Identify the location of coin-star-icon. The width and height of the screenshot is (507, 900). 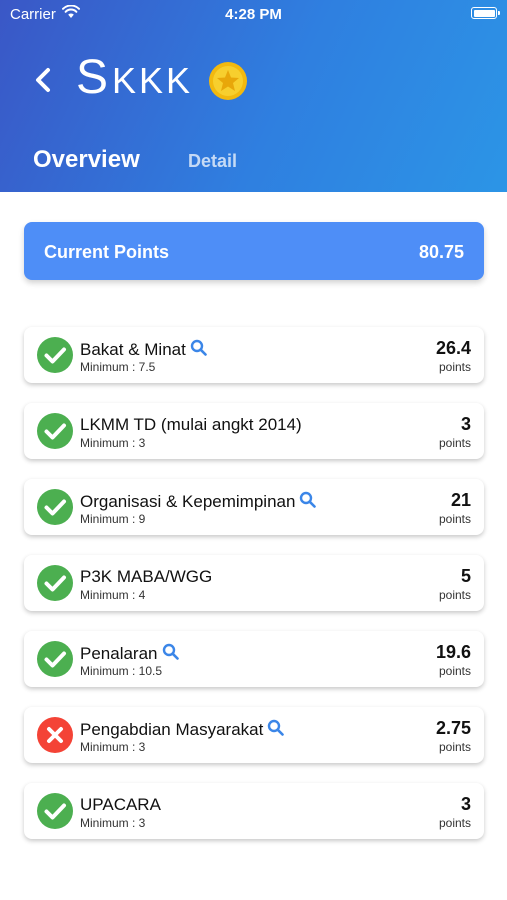
(228, 81).